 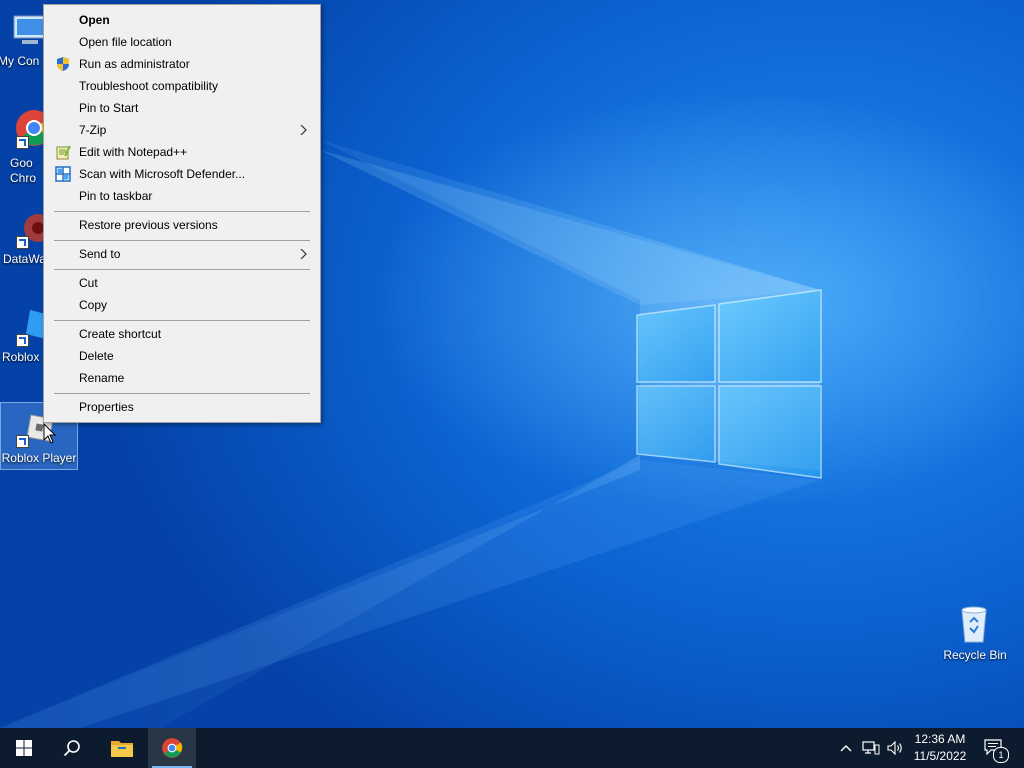 What do you see at coordinates (182, 108) in the screenshot?
I see `menu-item-pin-to-start: Pin to Start` at bounding box center [182, 108].